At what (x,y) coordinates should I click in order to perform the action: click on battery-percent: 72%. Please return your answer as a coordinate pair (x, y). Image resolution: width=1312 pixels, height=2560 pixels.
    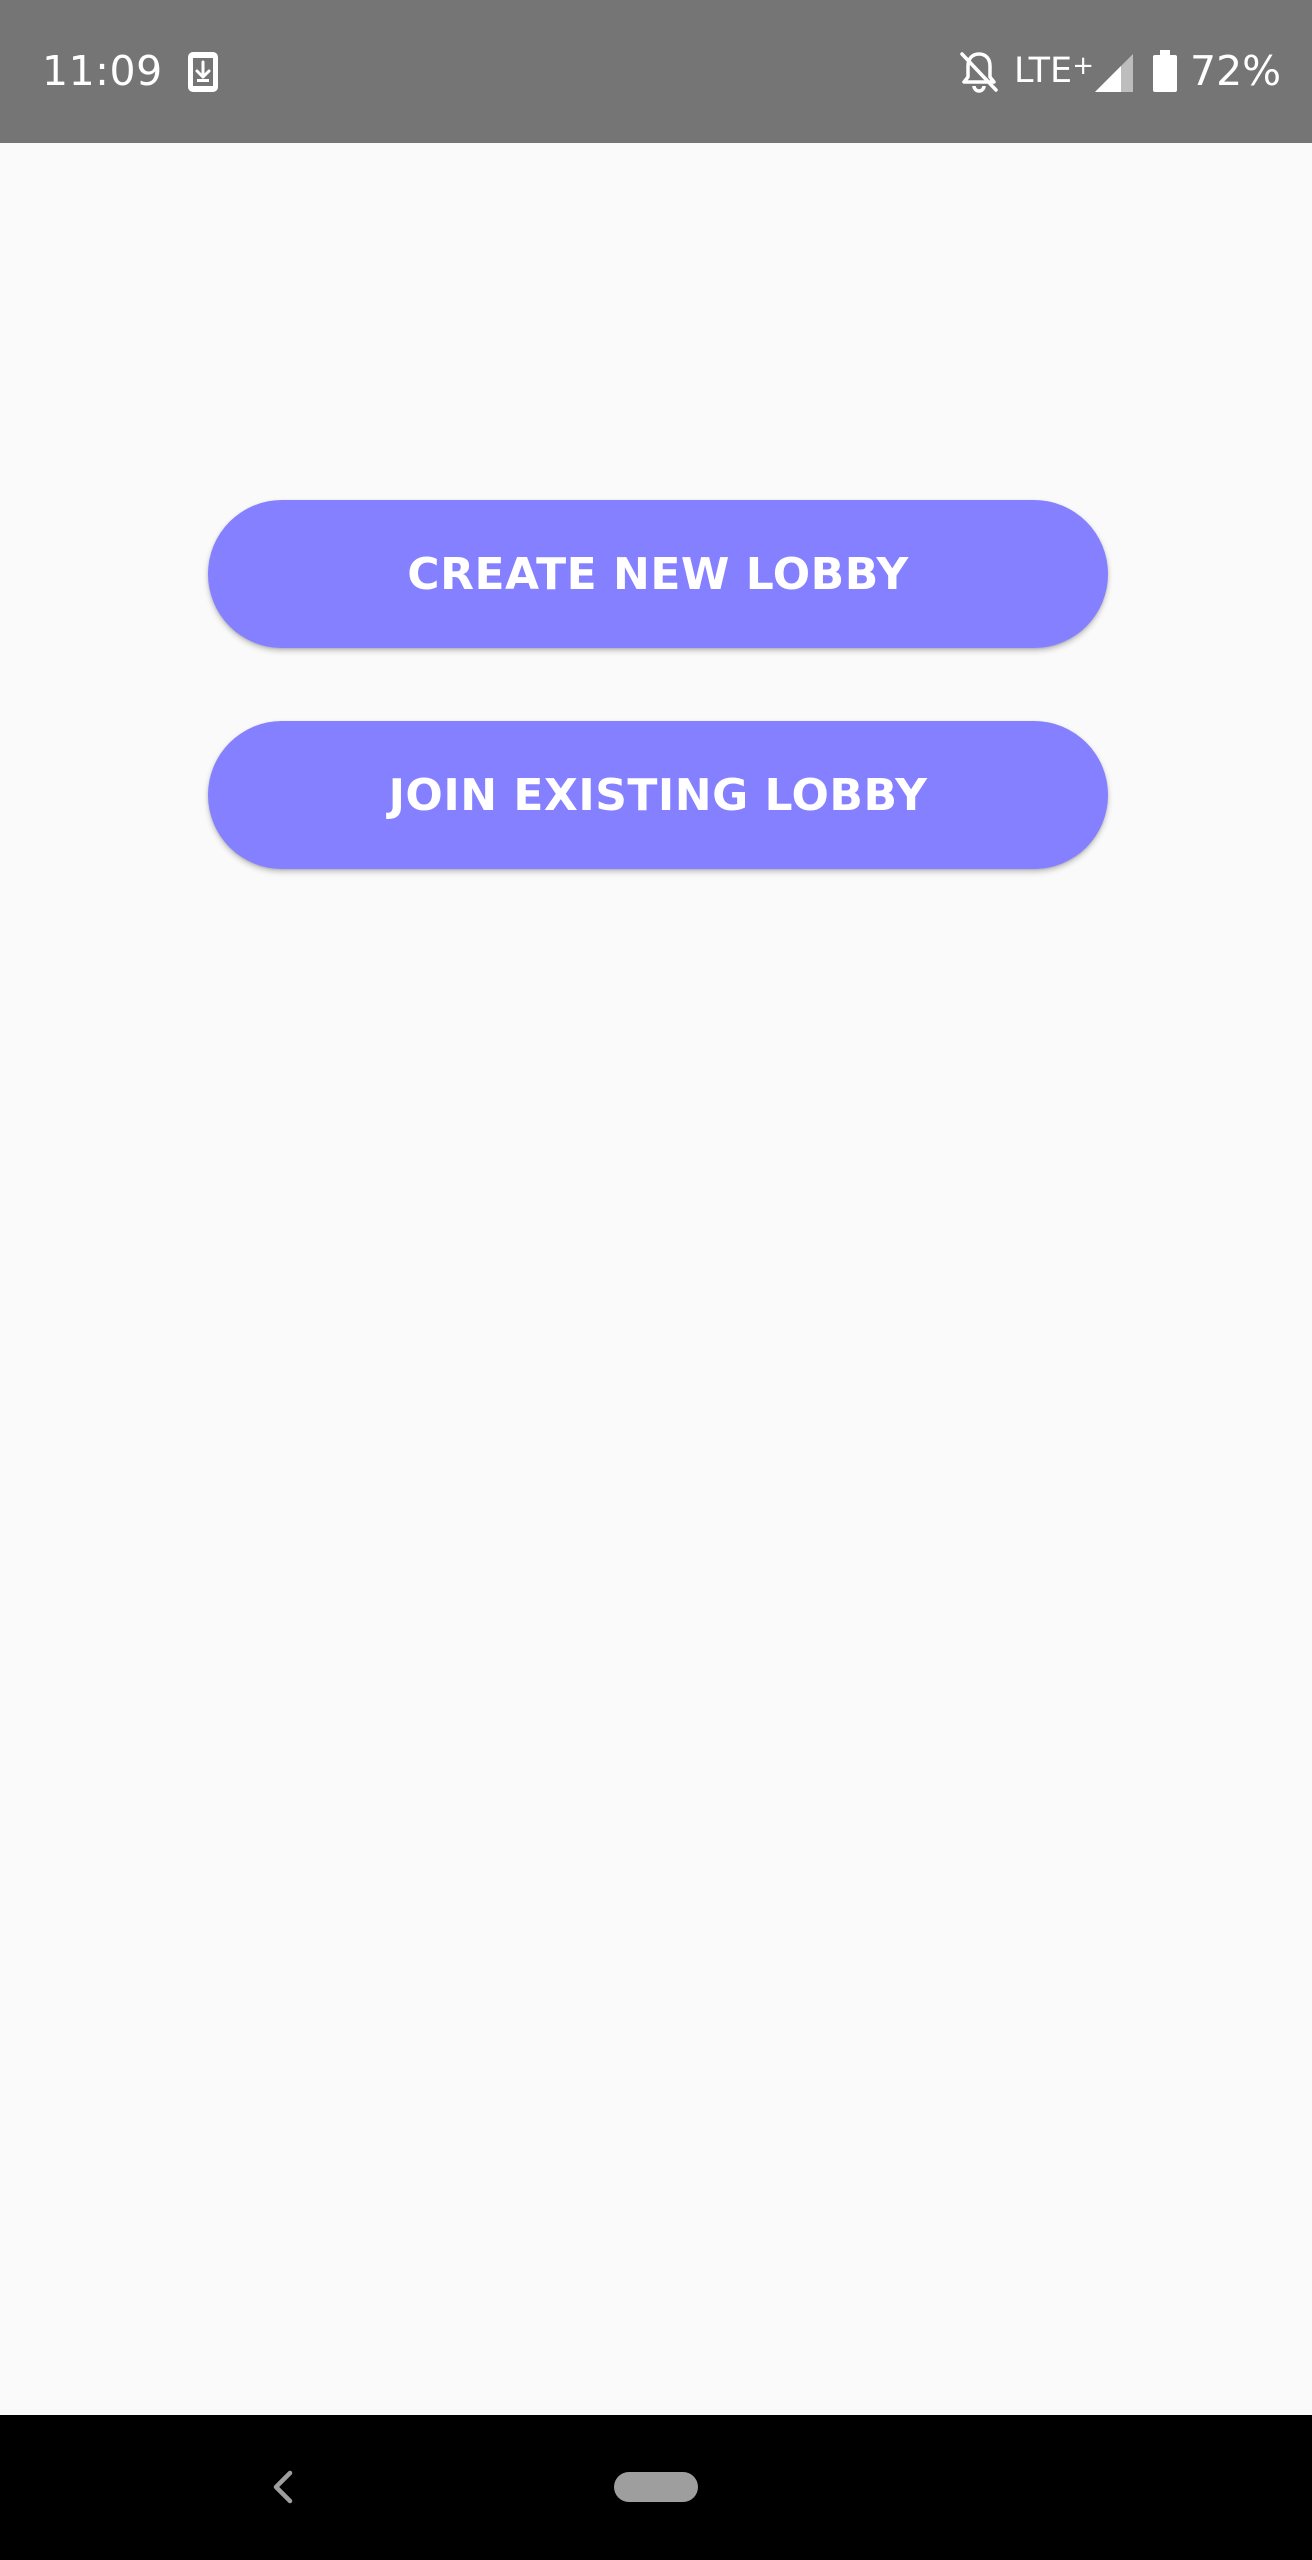
    Looking at the image, I should click on (1236, 71).